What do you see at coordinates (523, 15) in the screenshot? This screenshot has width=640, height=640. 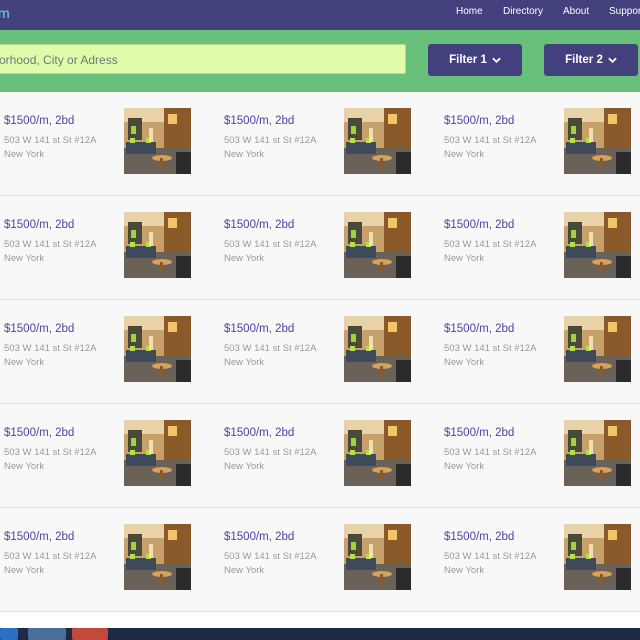 I see `nav-directory-link: Directory` at bounding box center [523, 15].